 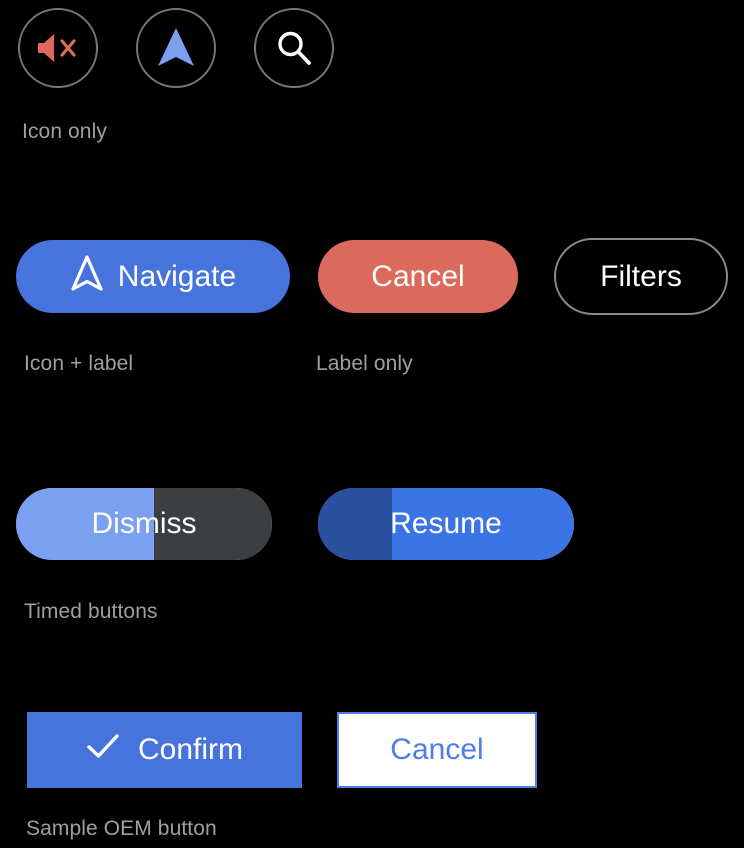 I want to click on cancel-oem-label: Cancel, so click(x=437, y=749).